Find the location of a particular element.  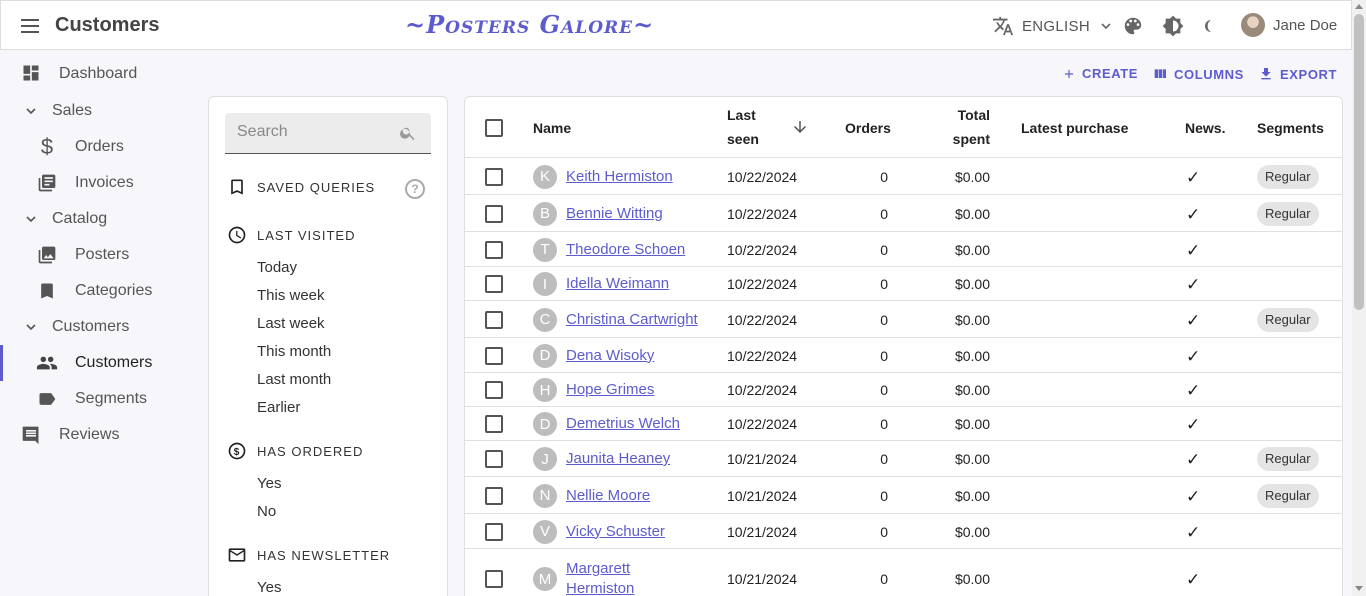

table-row: B Bennie Witting 10/22/2024 0 $0.00 ✓ Regular is located at coordinates (903, 213).